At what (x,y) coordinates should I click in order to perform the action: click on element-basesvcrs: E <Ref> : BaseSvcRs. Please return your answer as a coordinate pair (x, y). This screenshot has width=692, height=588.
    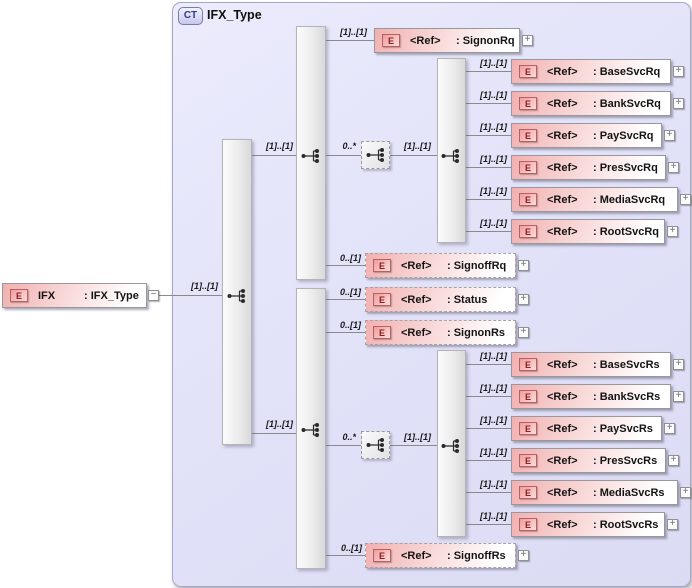
    Looking at the image, I should click on (591, 364).